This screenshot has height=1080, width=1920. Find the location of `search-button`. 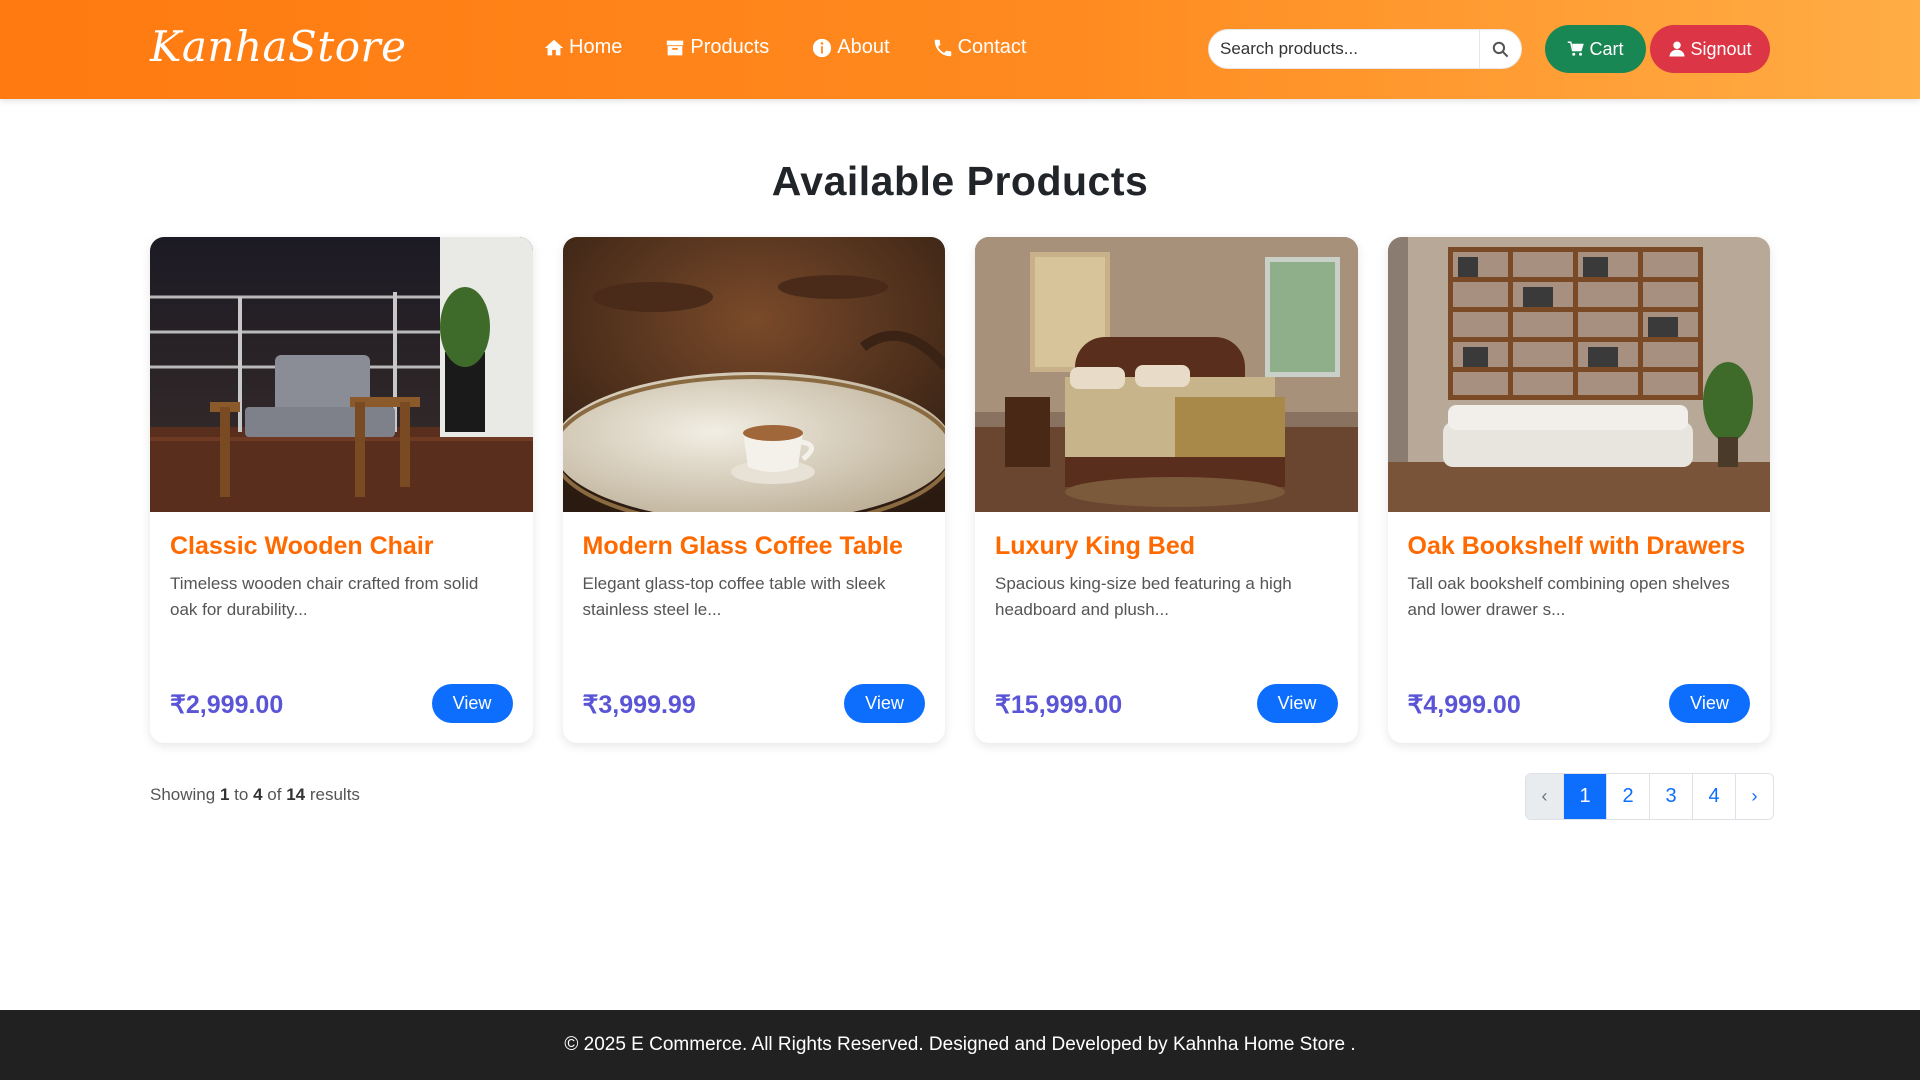

search-button is located at coordinates (1500, 49).